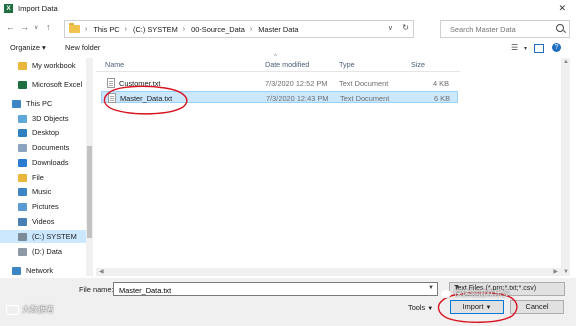 Image resolution: width=576 pixels, height=326 pixels. What do you see at coordinates (74, 28) in the screenshot?
I see `folder-icon` at bounding box center [74, 28].